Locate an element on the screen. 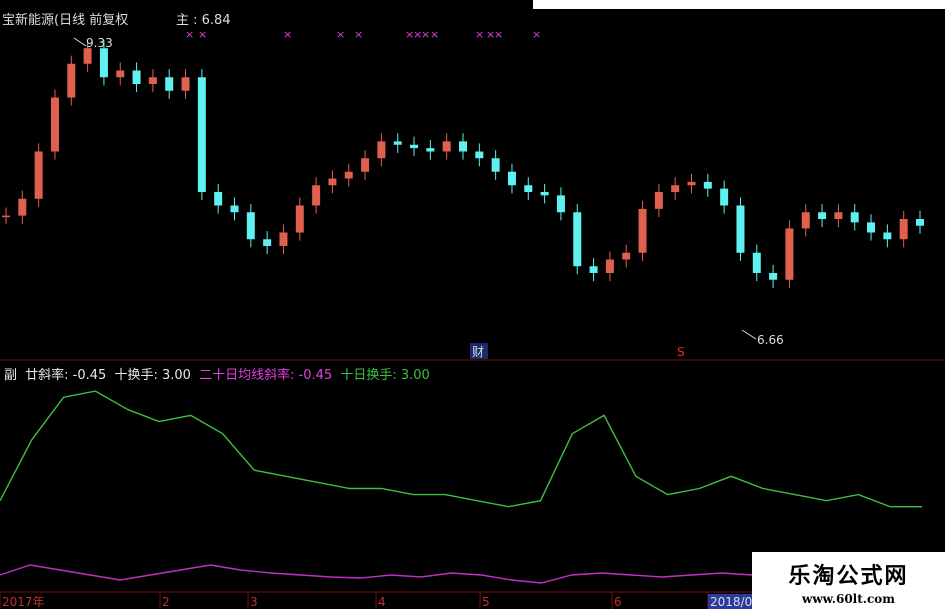 The width and height of the screenshot is (945, 609). legend-item-slope20: 廿斜率: -0.45 is located at coordinates (66, 375).